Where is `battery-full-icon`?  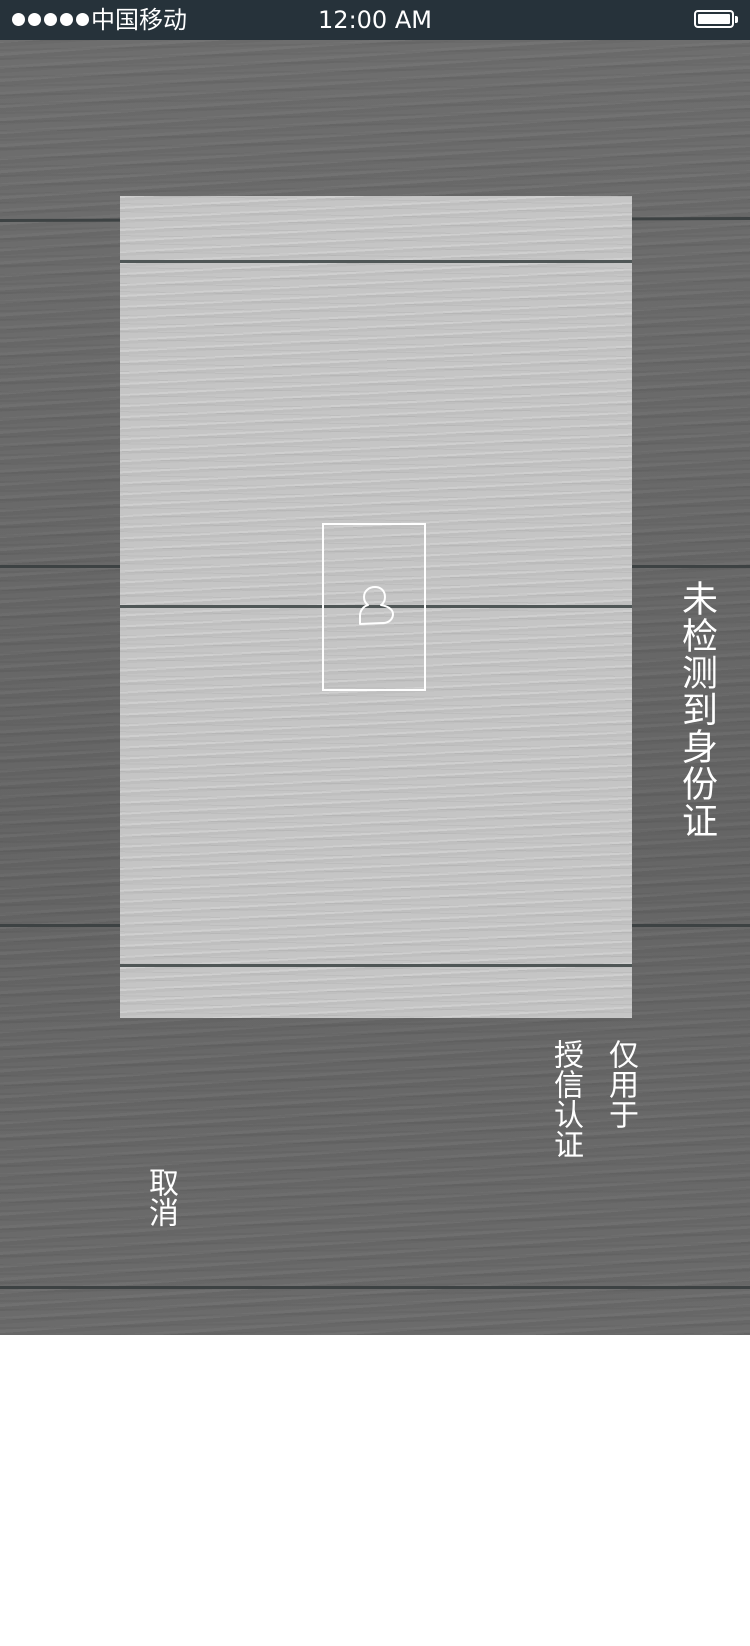 battery-full-icon is located at coordinates (716, 19).